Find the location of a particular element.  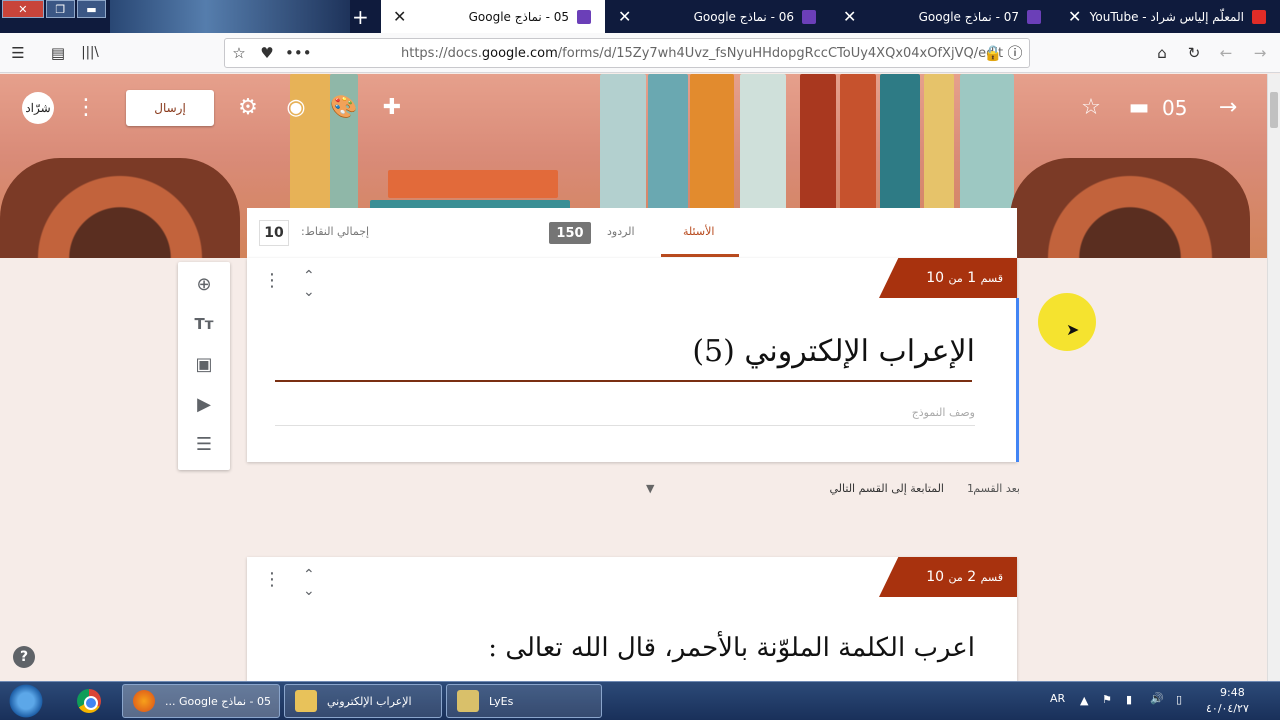

home-icon: ⌂ is located at coordinates (1162, 53).